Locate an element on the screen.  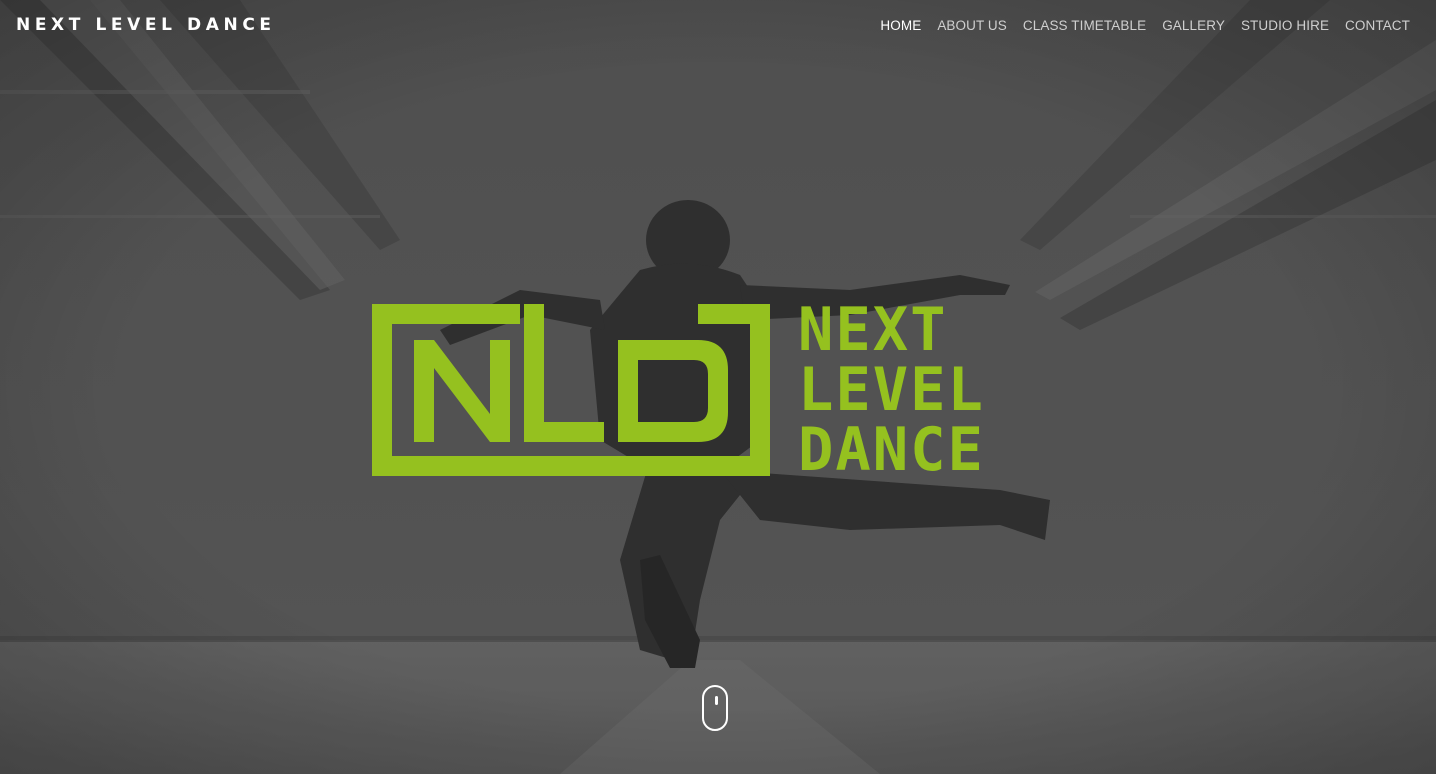
nav-item-class-timetable: CLASS TIMETABLE is located at coordinates (1084, 25).